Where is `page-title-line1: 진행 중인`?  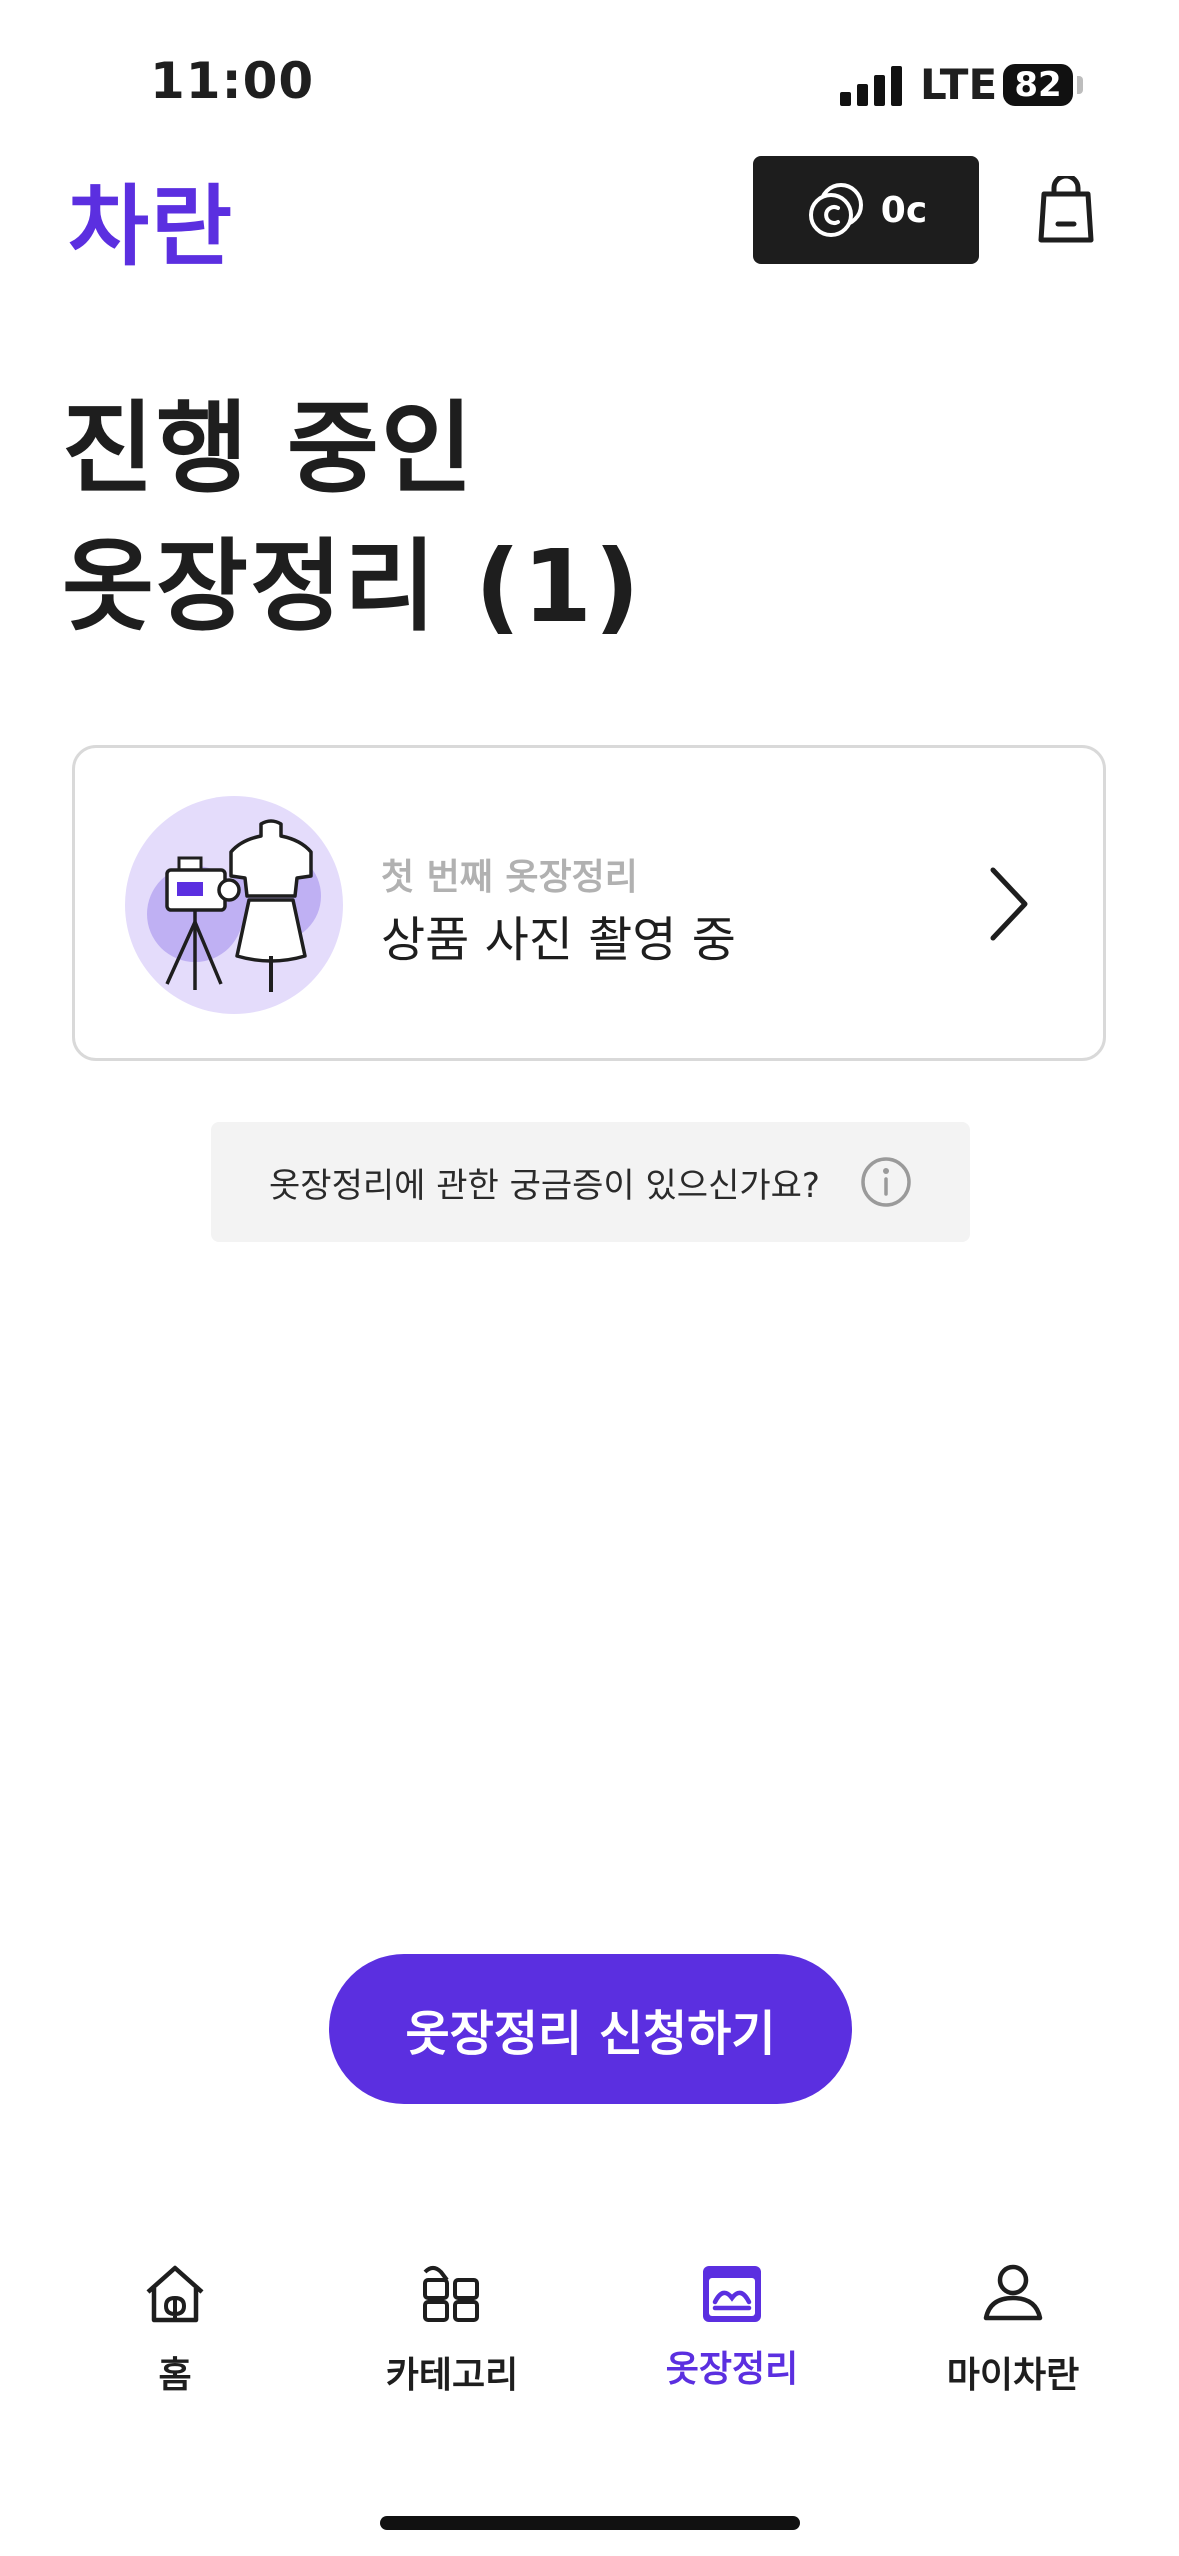 page-title-line1: 진행 중인 is located at coordinates (268, 448).